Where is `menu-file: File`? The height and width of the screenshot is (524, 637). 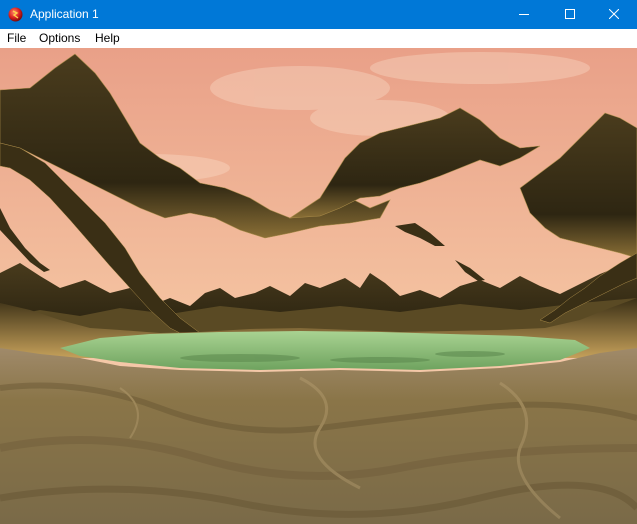
menu-file: File is located at coordinates (16, 38).